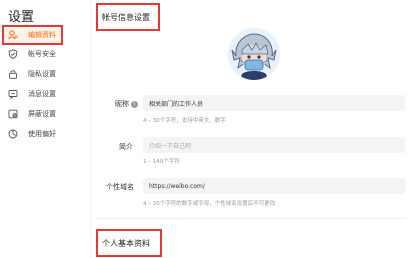 Image resolution: width=415 pixels, height=258 pixels. What do you see at coordinates (42, 114) in the screenshot?
I see `sidebar-item-label: 屏蔽设置` at bounding box center [42, 114].